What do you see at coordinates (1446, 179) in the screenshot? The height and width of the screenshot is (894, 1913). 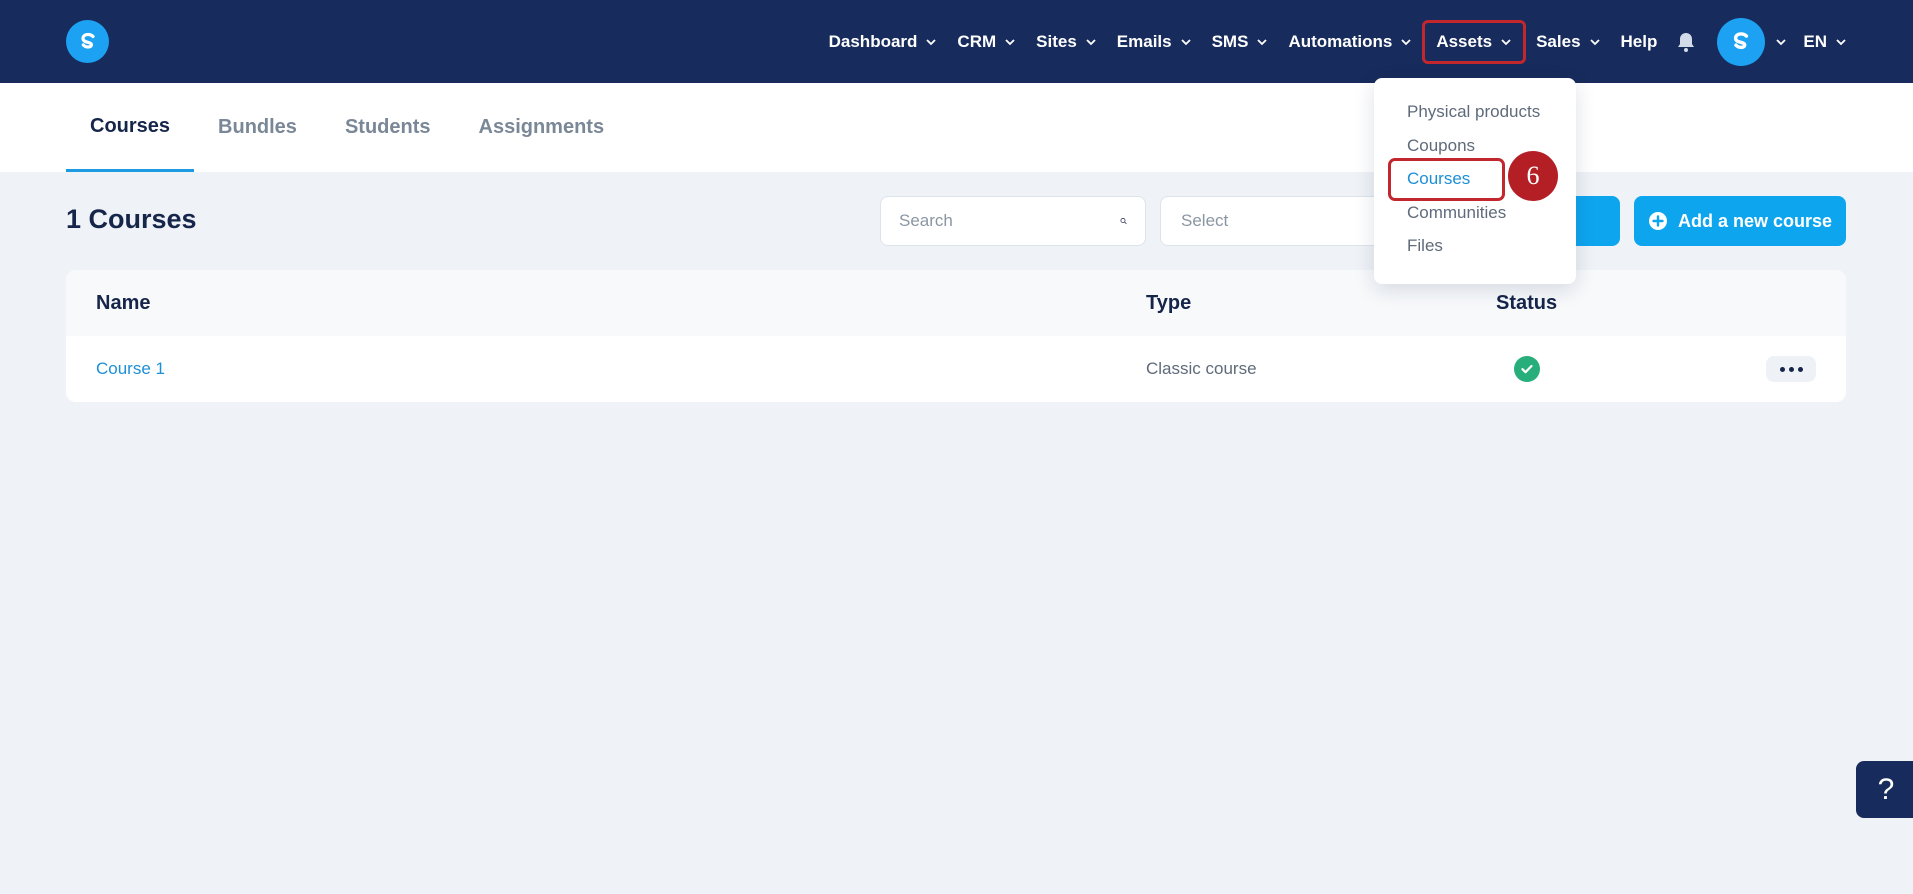 I see `highlight-box` at bounding box center [1446, 179].